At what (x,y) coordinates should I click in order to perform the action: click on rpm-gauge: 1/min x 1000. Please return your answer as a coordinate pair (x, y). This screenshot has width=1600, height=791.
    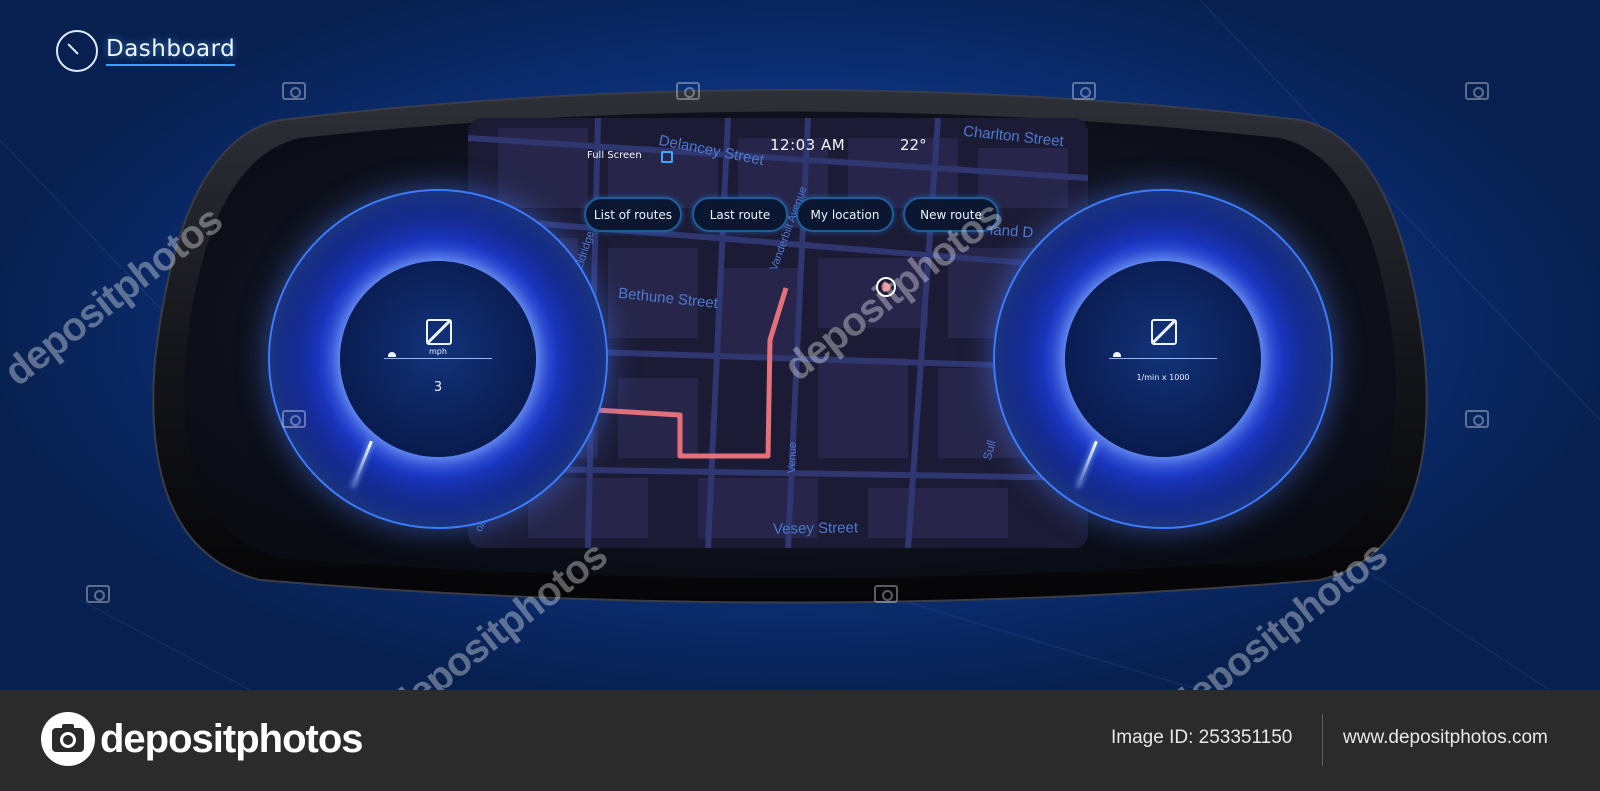
    Looking at the image, I should click on (1163, 359).